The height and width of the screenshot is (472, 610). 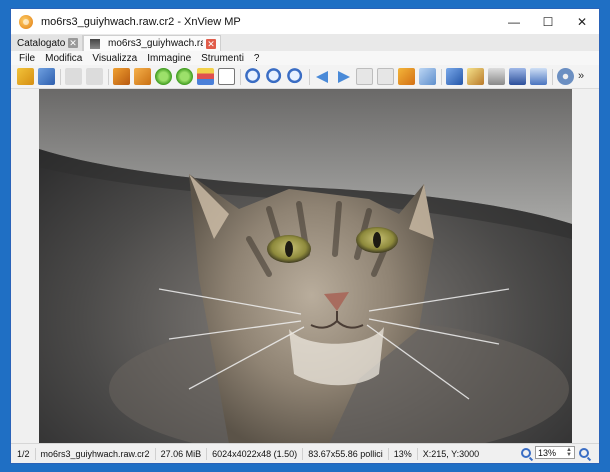 I want to click on menu-file: File, so click(x=25, y=58).